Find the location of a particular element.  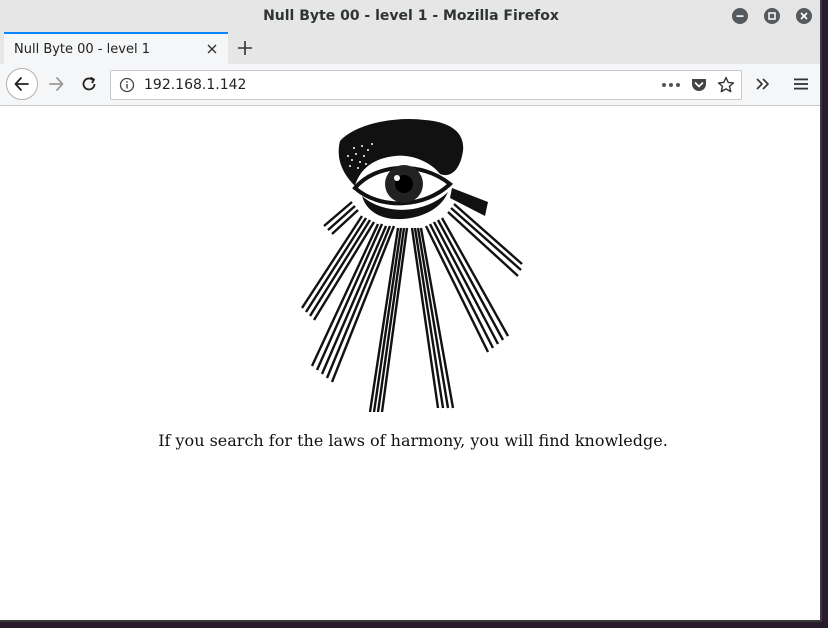

all-seeing-eye-illustration is located at coordinates (411, 265).